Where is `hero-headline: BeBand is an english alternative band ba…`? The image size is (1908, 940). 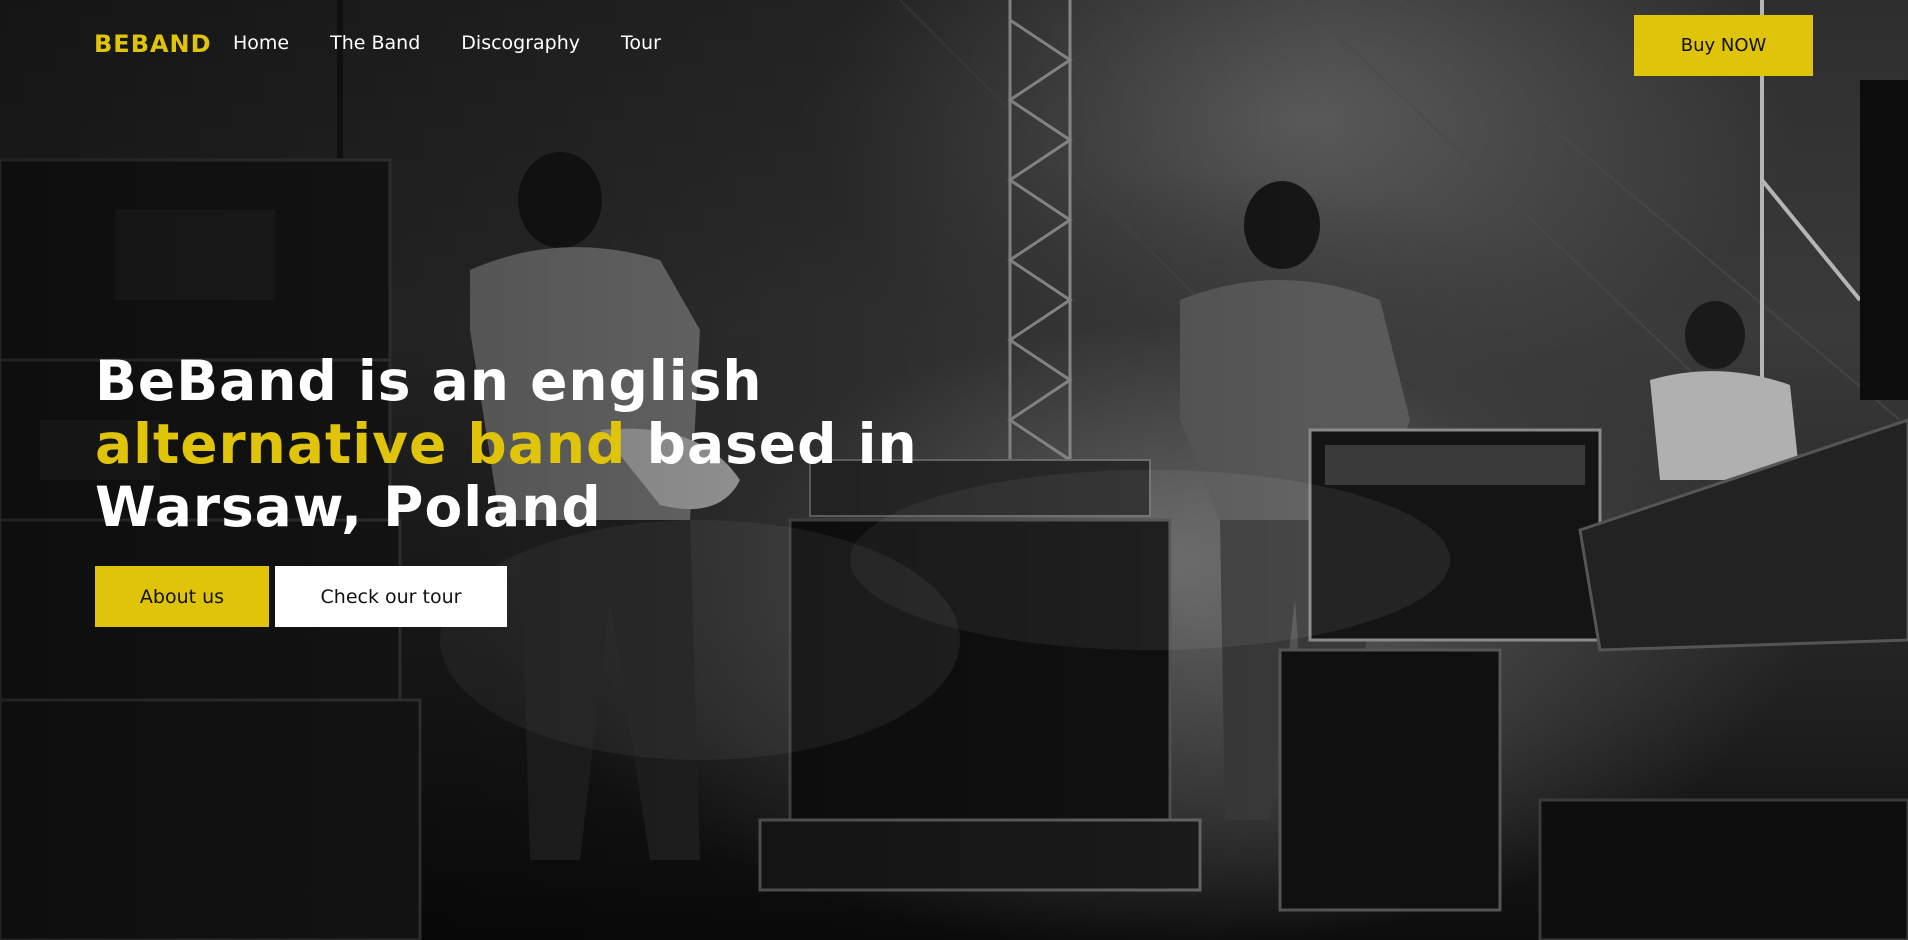 hero-headline: BeBand is an english alternative band ba… is located at coordinates (545, 444).